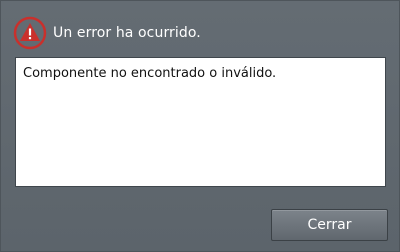 This screenshot has height=252, width=400. Describe the element at coordinates (329, 225) in the screenshot. I see `close-button: Cerrar` at that location.